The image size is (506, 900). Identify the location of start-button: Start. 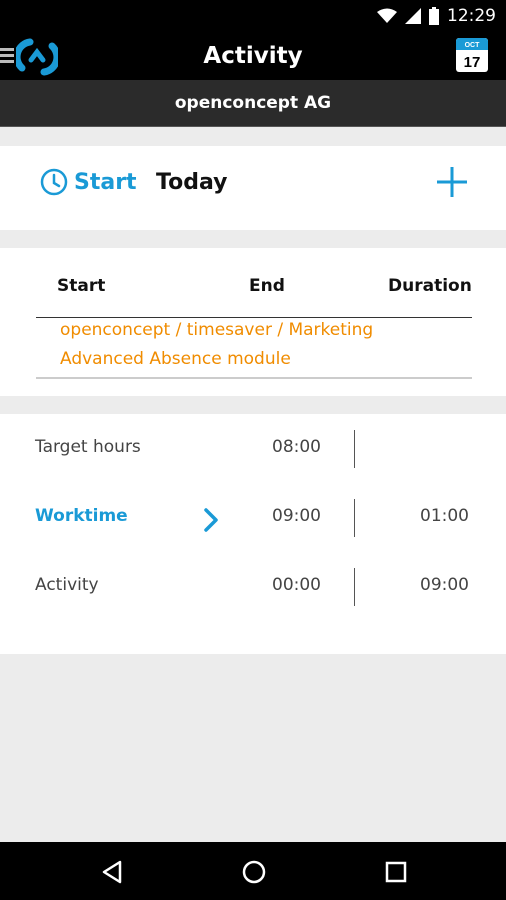
(105, 182).